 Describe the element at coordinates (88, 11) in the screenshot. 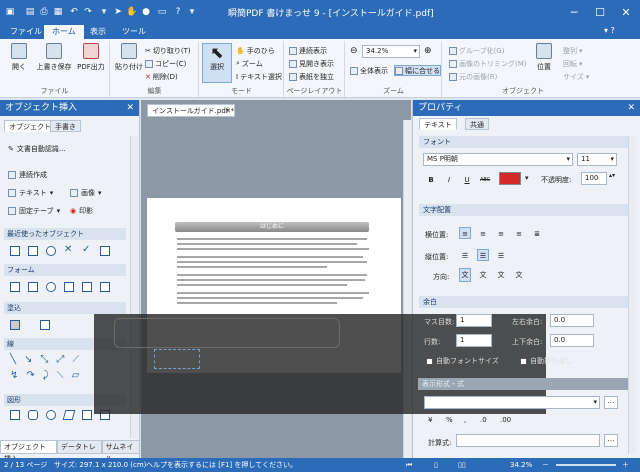

I see `redo-icon: ↷` at that location.